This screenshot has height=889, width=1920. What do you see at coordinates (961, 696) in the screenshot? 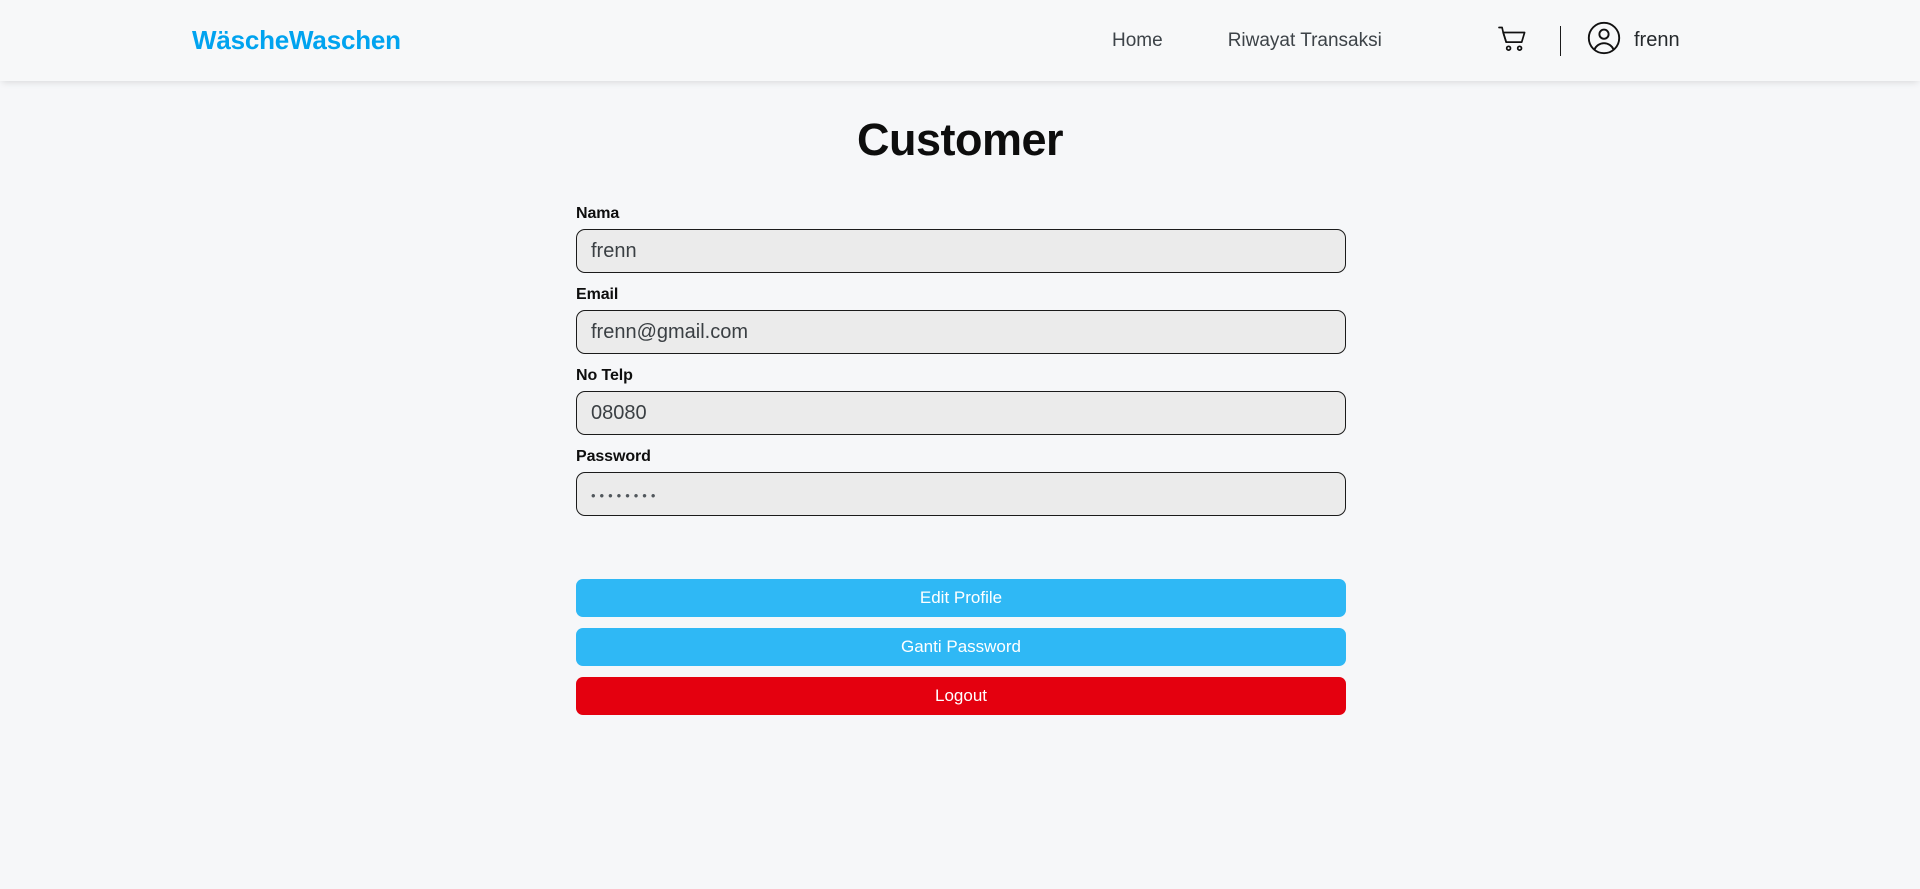
I see `logout-button: Logout` at bounding box center [961, 696].